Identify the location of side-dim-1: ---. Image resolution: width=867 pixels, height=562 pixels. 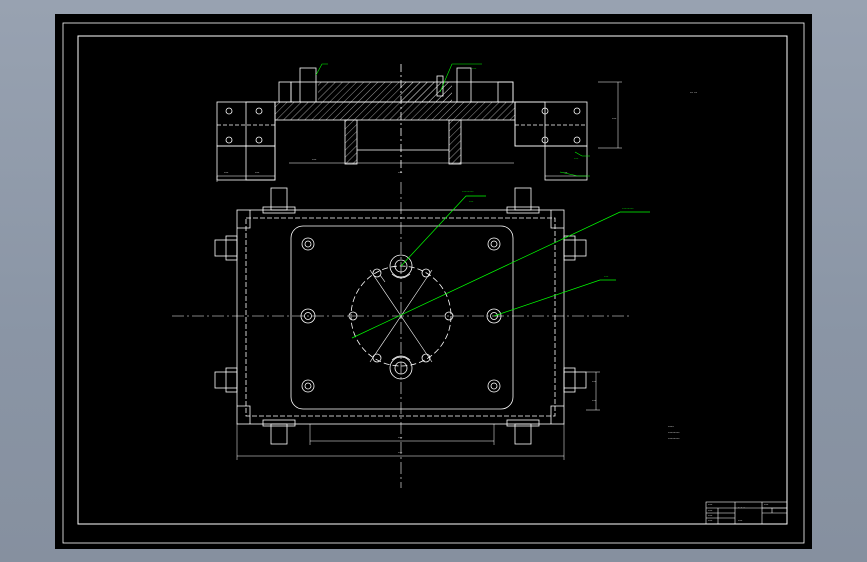
(594, 381).